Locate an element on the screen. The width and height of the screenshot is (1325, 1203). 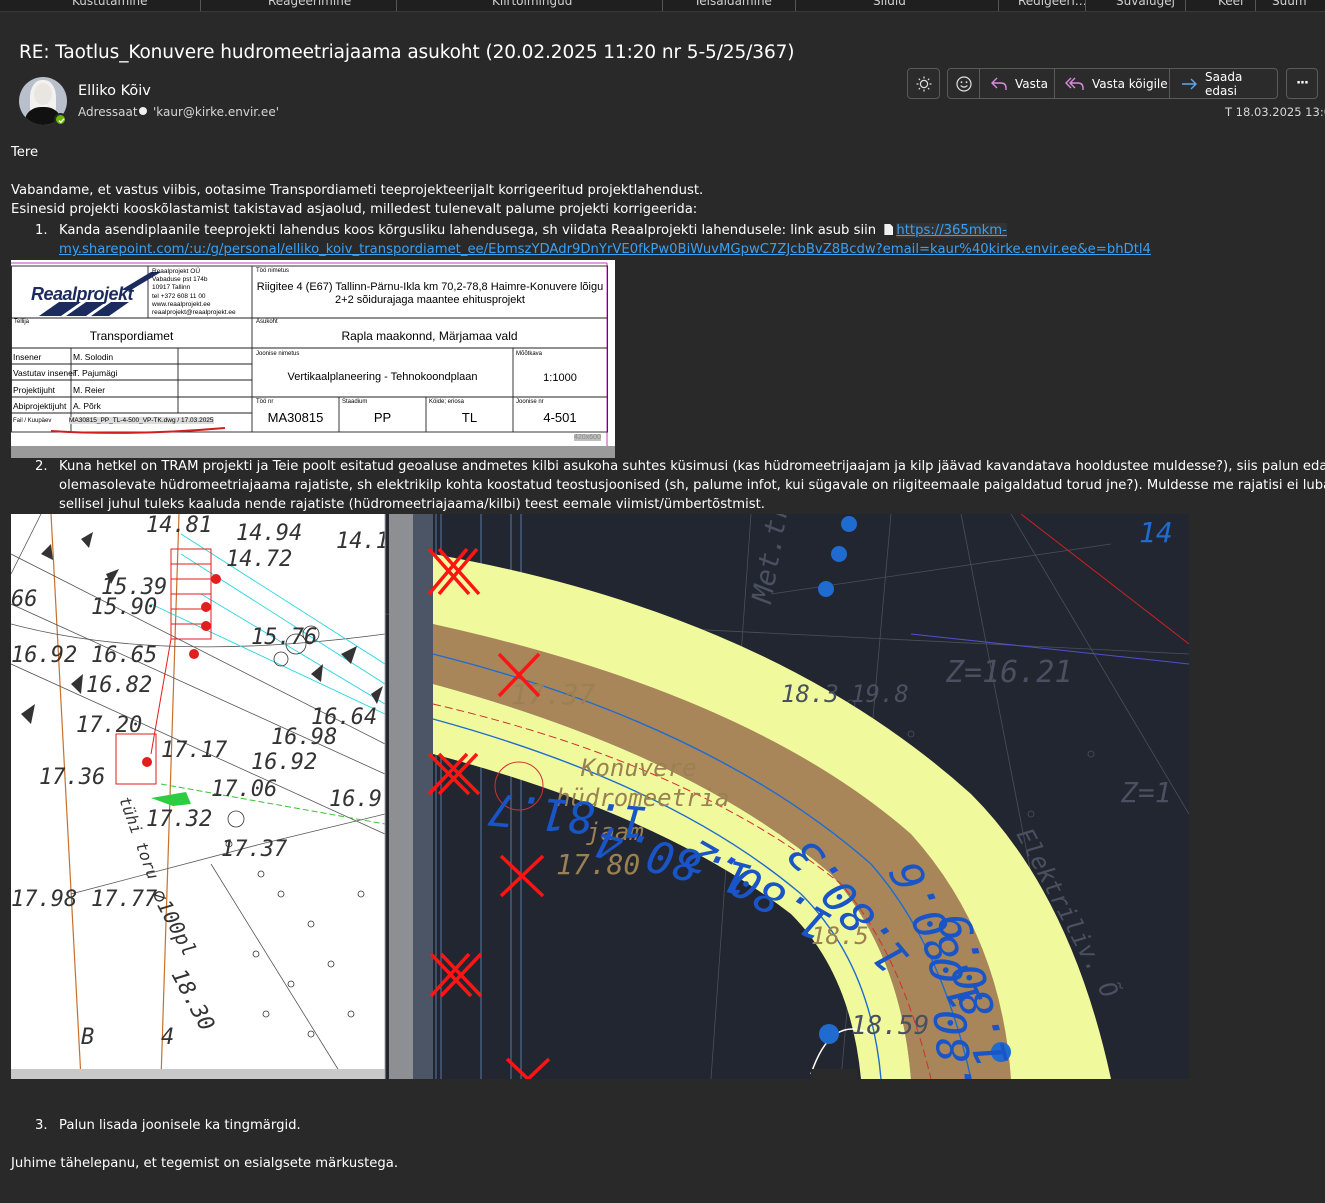
list-item-3: Palun lisada joonisele ka tingmärgid. is located at coordinates (180, 1125).